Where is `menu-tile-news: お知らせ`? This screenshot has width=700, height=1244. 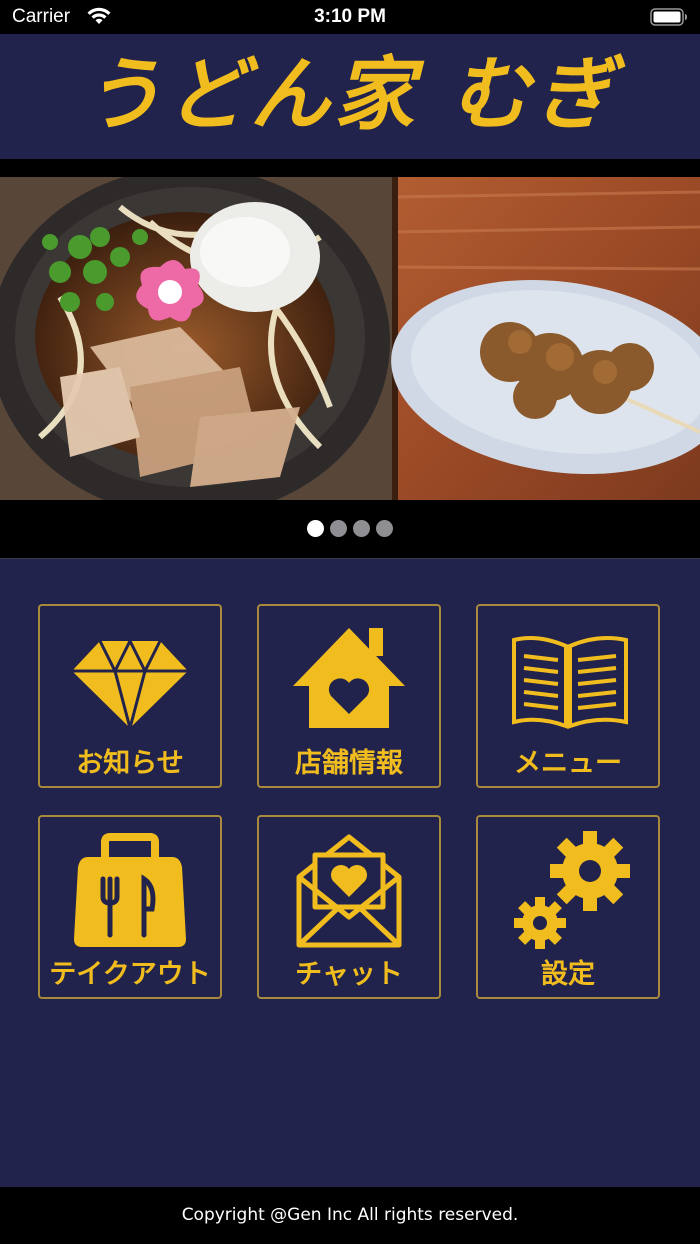
menu-tile-news: お知らせ is located at coordinates (130, 696).